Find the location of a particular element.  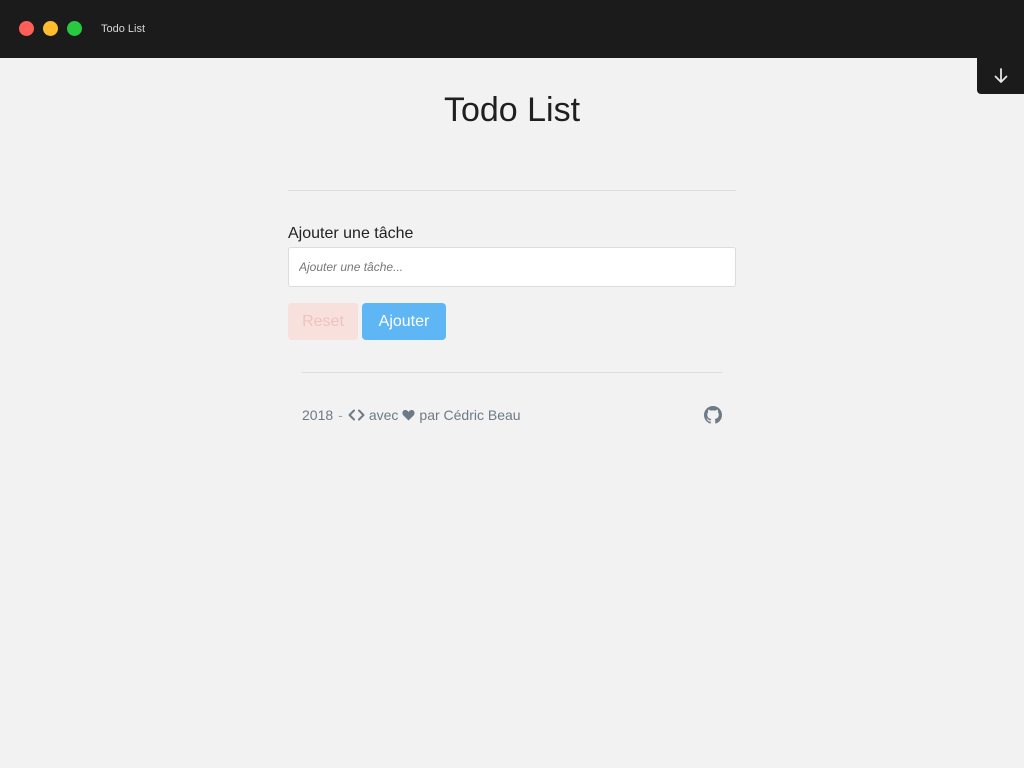

add-button: Ajouter is located at coordinates (404, 321).